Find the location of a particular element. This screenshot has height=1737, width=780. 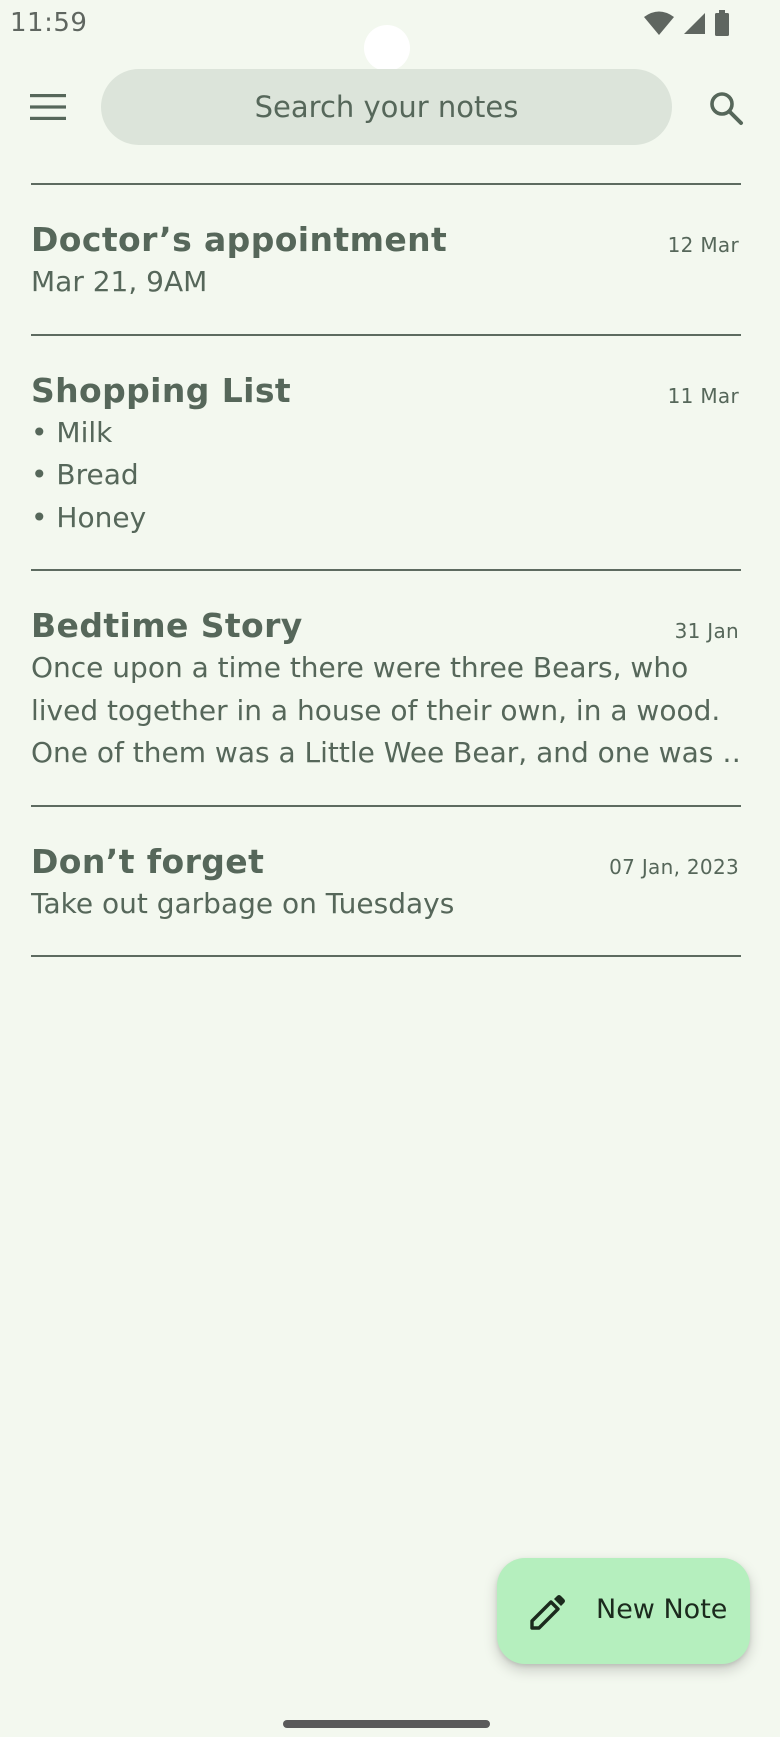

note-body-line: • Milk is located at coordinates (72, 432).